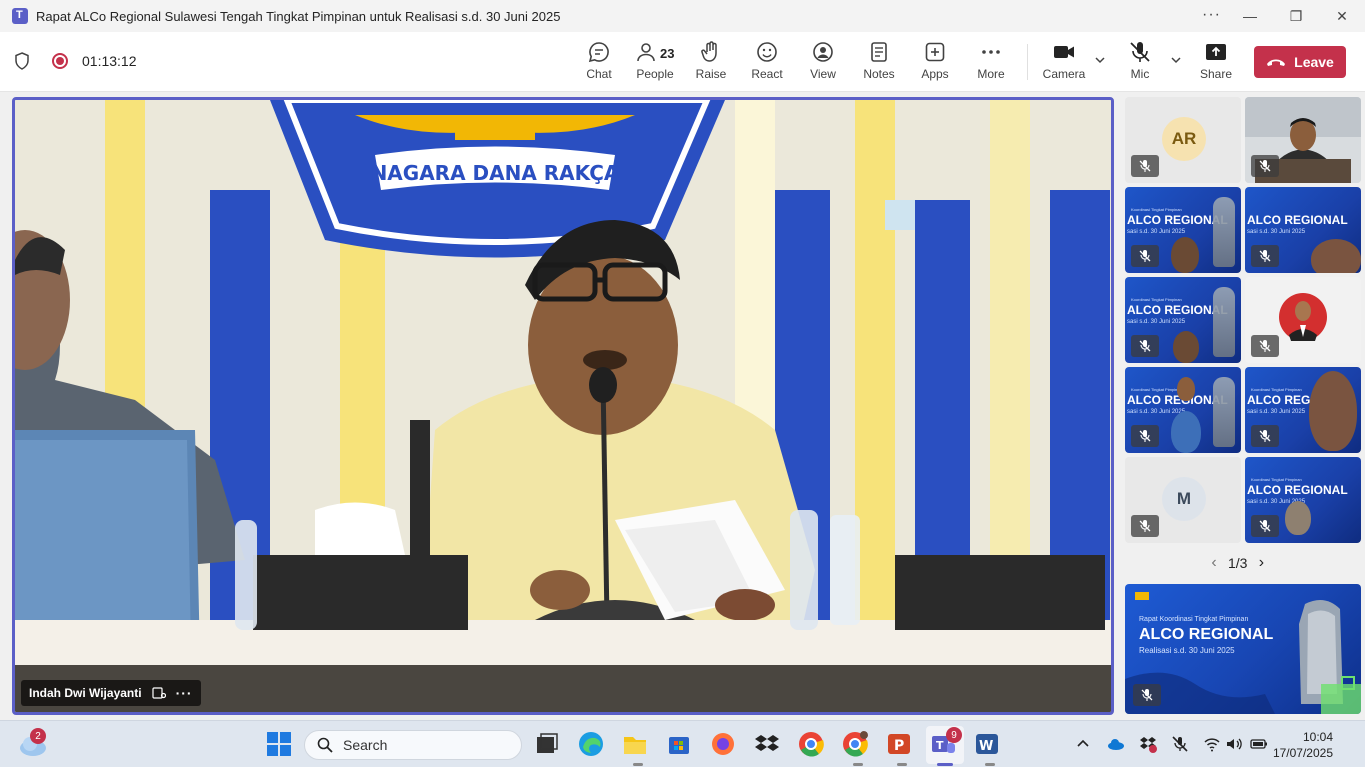 The width and height of the screenshot is (1365, 767). Describe the element at coordinates (646, 52) in the screenshot. I see `people-icon` at that location.